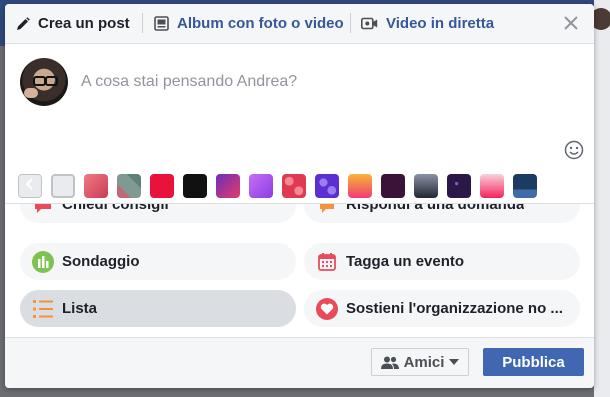  Describe the element at coordinates (389, 362) in the screenshot. I see `friends-icon` at that location.